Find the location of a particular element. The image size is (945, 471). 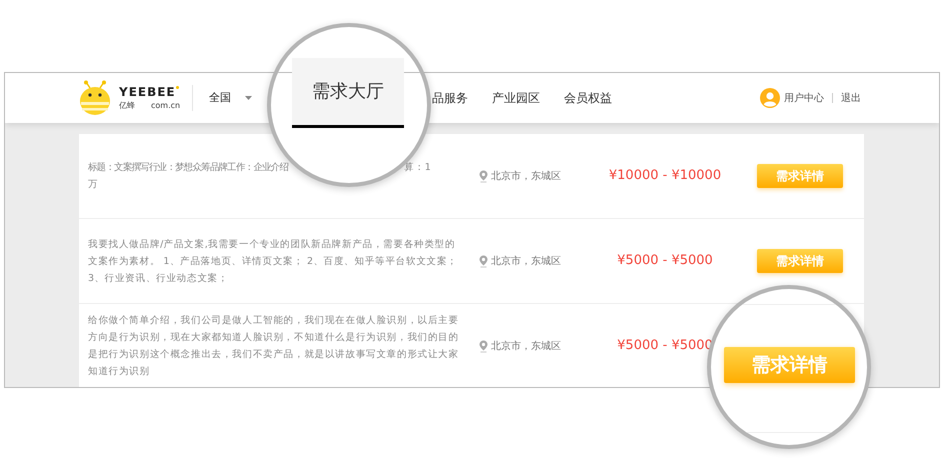

description-text: 我要找人做品牌/产品文案,我需要一个专业的团队新品牌新产品，需要各种类型的文案作为素材。 1、产品落地页、详情页文案； 2、百度、知乎等平台软文文案； 3、行业资讯、行业动态文案； is located at coordinates (273, 262).